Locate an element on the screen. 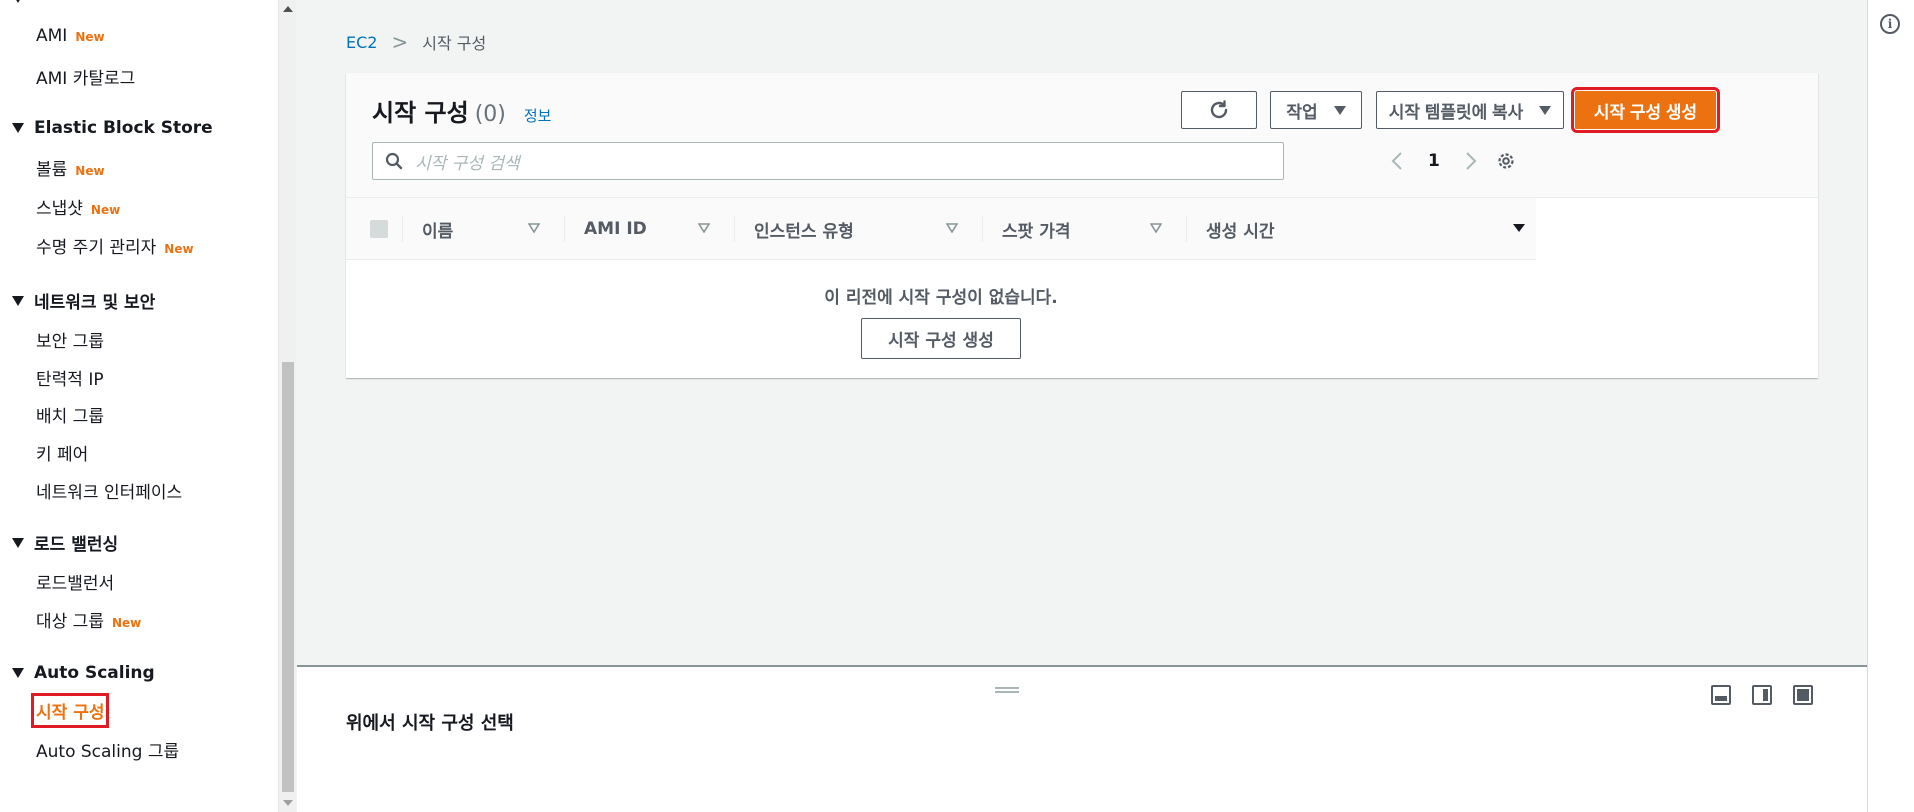 The width and height of the screenshot is (1914, 812). column-header-spot-price: 스팟 가격 is located at coordinates (1094, 229).